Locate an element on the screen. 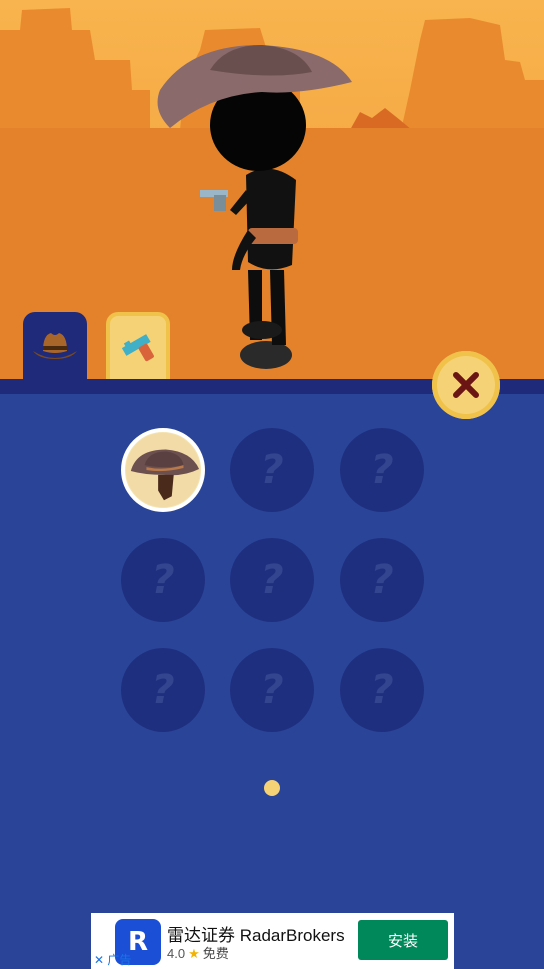 Image resolution: width=544 pixels, height=969 pixels. cowboy-hat-icon is located at coordinates (55, 345).